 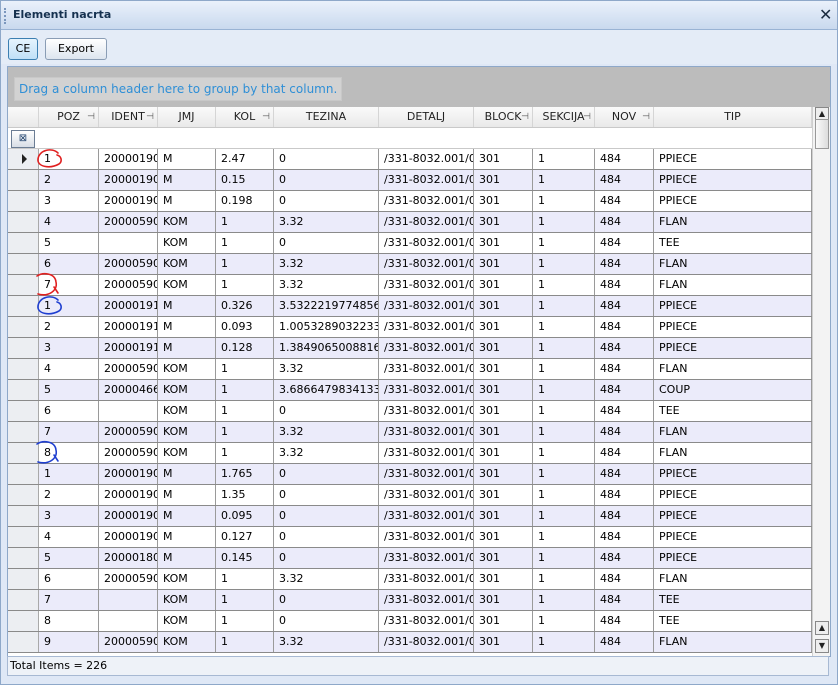 I want to click on cell-kol: 0.095, so click(x=245, y=516).